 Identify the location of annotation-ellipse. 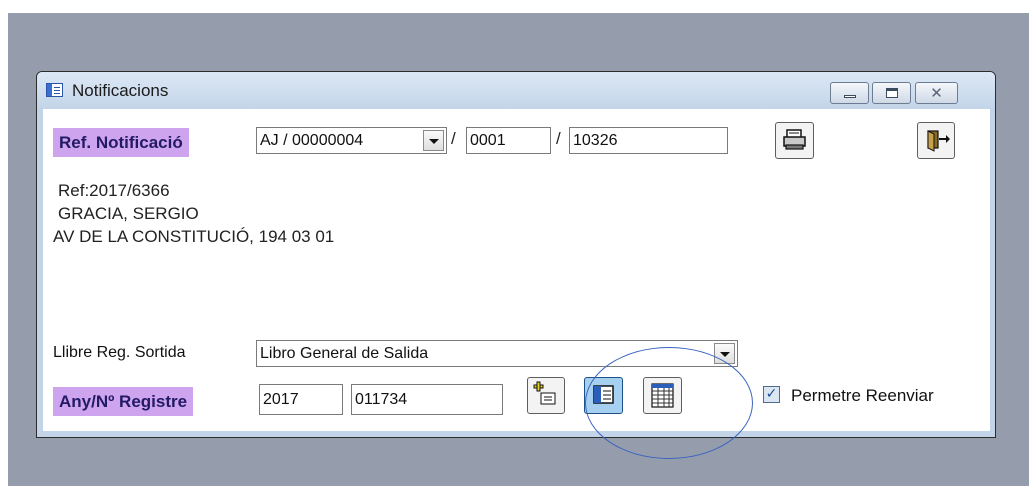
(669, 403).